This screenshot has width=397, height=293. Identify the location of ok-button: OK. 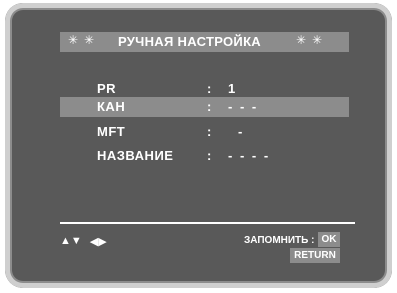
(329, 239).